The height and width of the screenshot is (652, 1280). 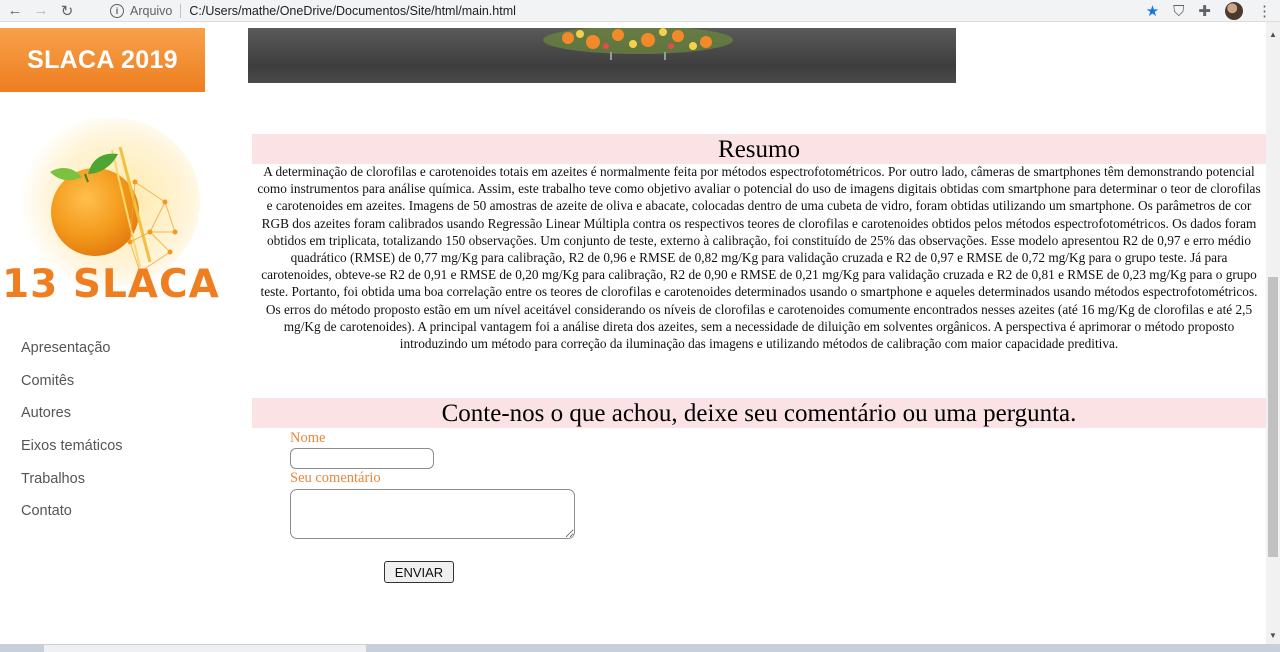 I want to click on os-taskbar, so click(x=640, y=648).